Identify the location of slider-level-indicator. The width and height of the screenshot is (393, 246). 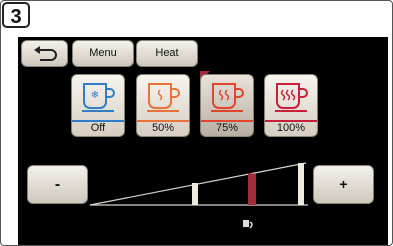
(252, 189).